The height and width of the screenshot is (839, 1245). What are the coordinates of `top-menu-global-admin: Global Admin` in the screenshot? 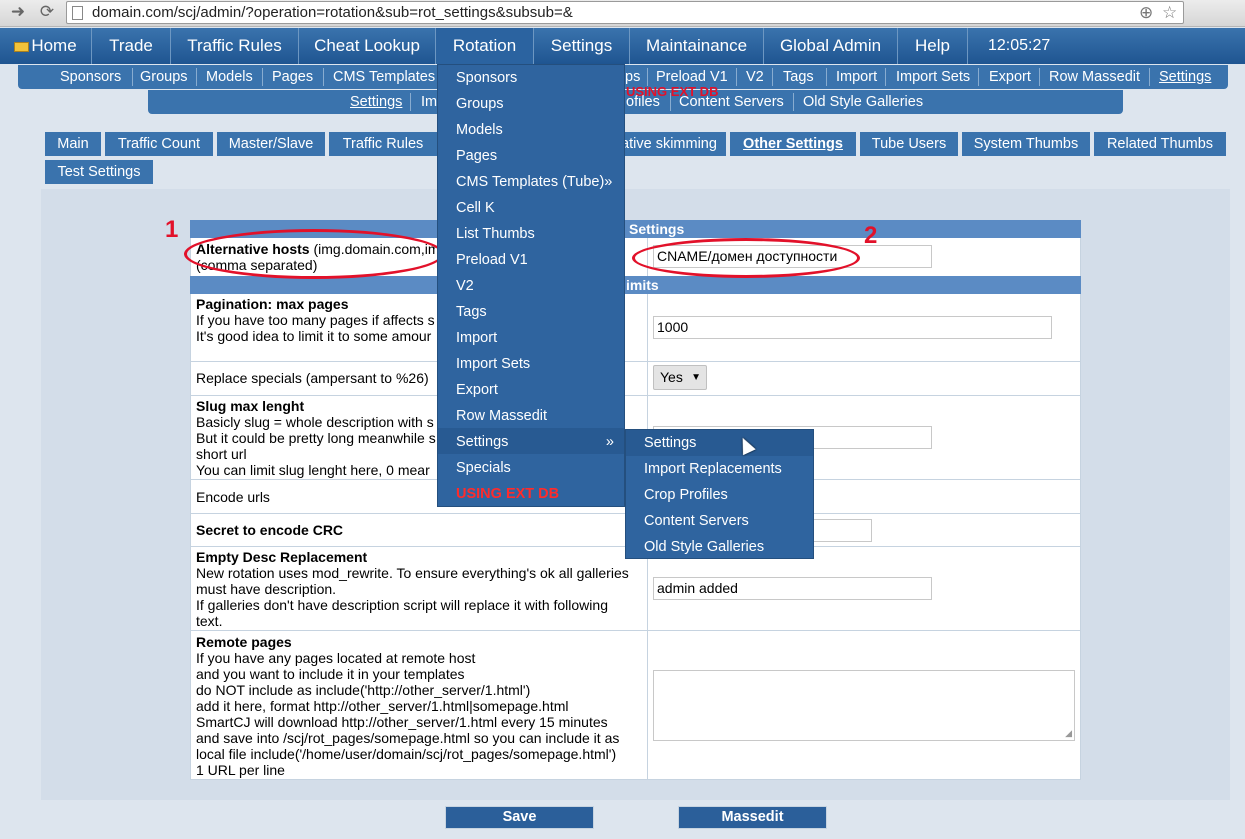 It's located at (831, 46).